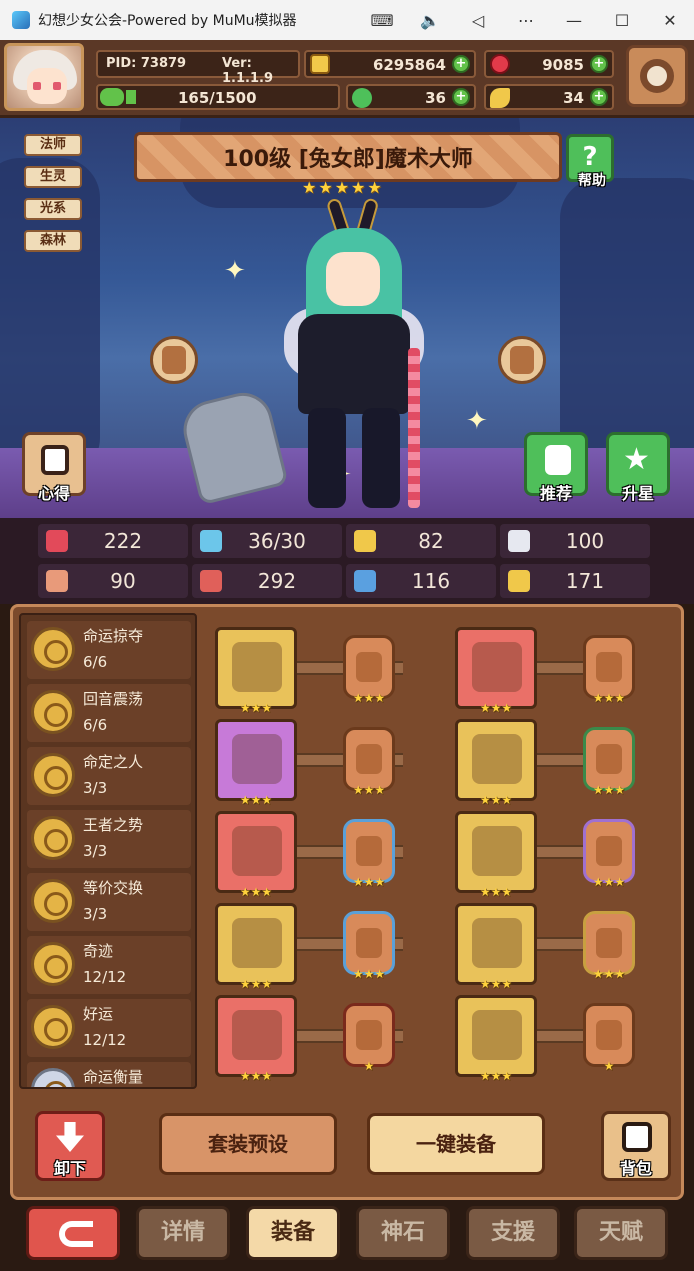 The image size is (694, 1271). Describe the element at coordinates (247, 71) in the screenshot. I see `version-text: Ver: 1.1.1.9` at that location.